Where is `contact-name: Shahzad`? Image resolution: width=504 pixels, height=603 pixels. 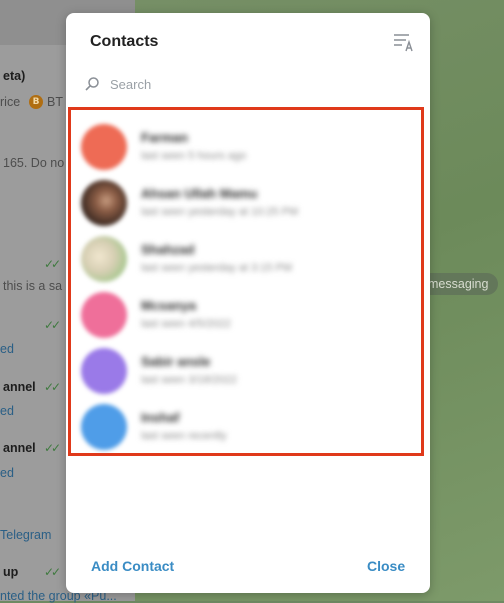
contact-name: Shahzad is located at coordinates (168, 249).